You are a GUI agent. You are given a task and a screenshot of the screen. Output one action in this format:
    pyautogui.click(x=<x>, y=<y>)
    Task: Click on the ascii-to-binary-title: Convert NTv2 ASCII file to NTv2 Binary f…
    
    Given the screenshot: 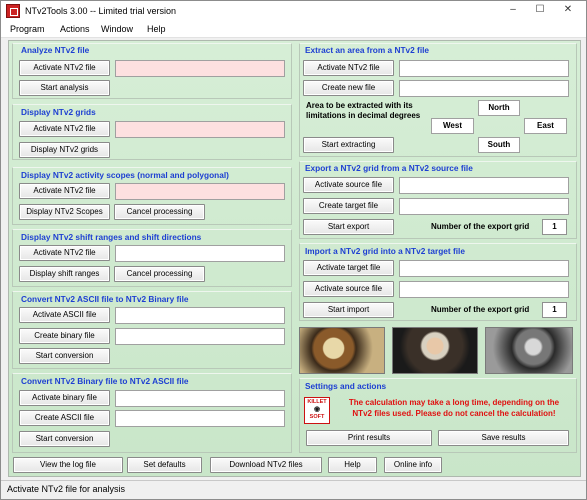 What is the action you would take?
    pyautogui.click(x=105, y=299)
    